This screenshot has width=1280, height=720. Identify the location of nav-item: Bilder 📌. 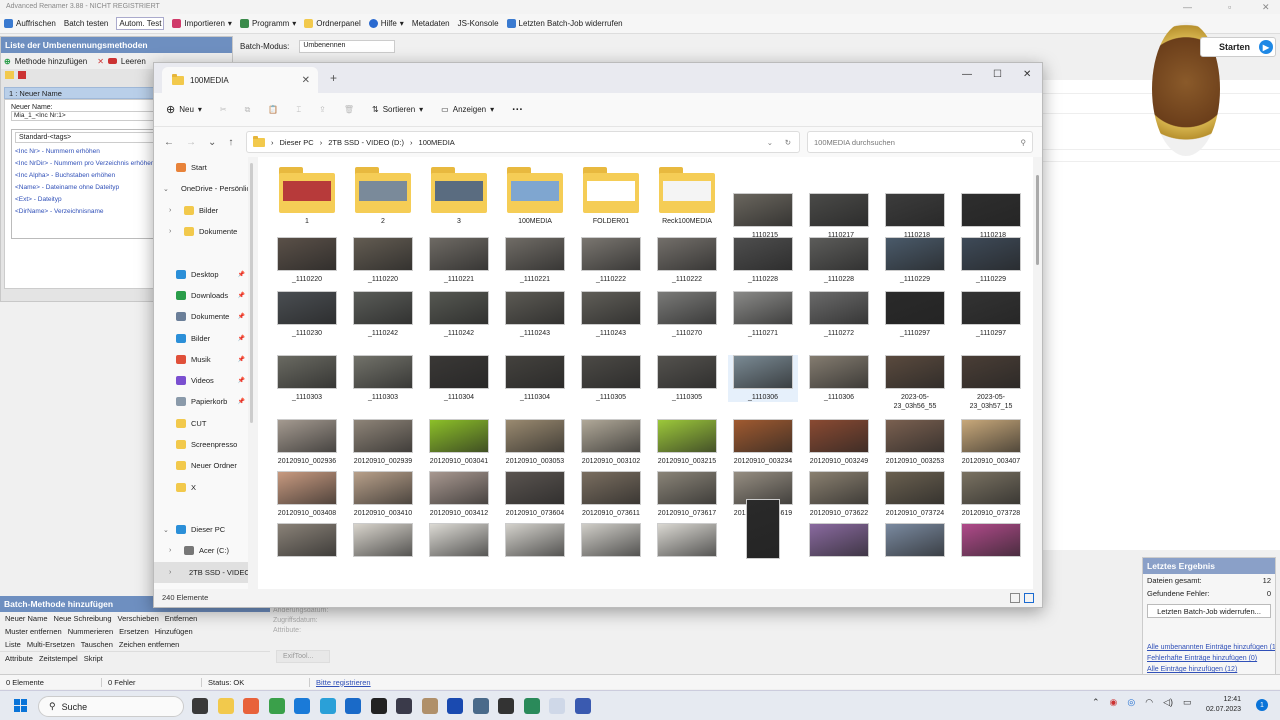
(201, 337).